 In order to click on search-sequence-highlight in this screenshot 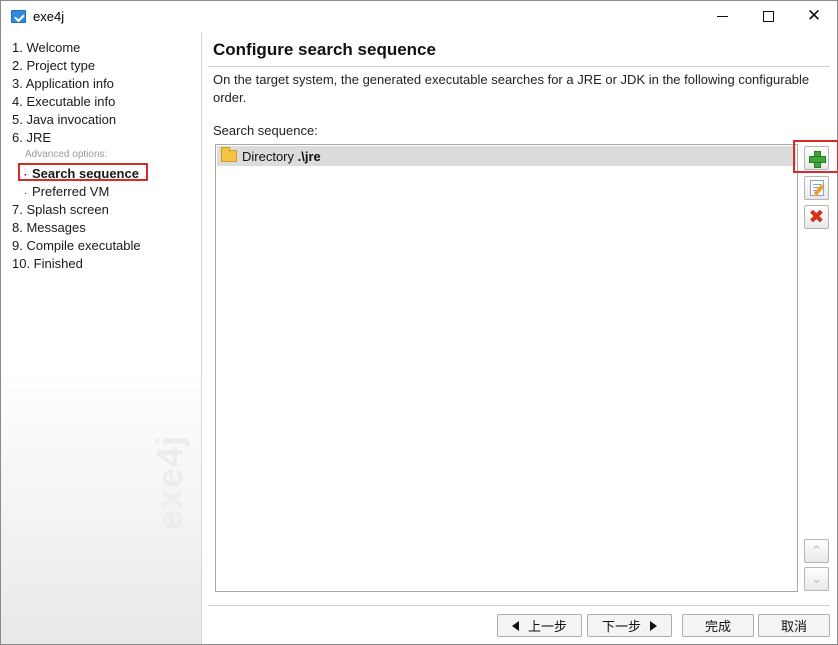, I will do `click(83, 172)`.